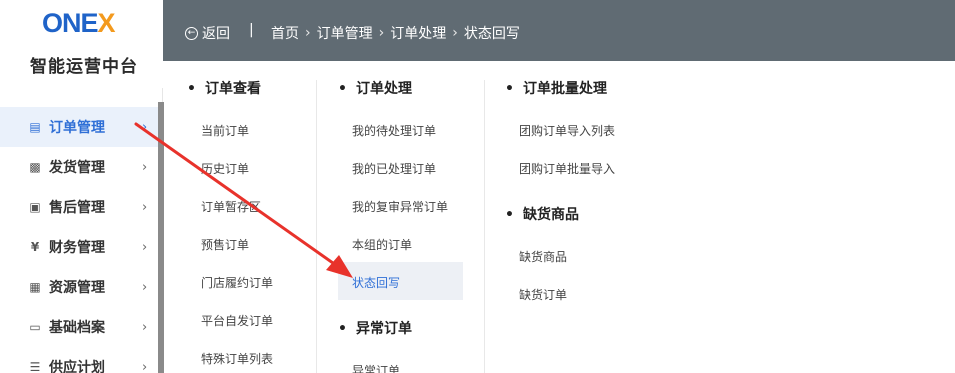 Image resolution: width=955 pixels, height=373 pixels. Describe the element at coordinates (382, 244) in the screenshot. I see `menu-link-group-orders: 本组的订单` at that location.